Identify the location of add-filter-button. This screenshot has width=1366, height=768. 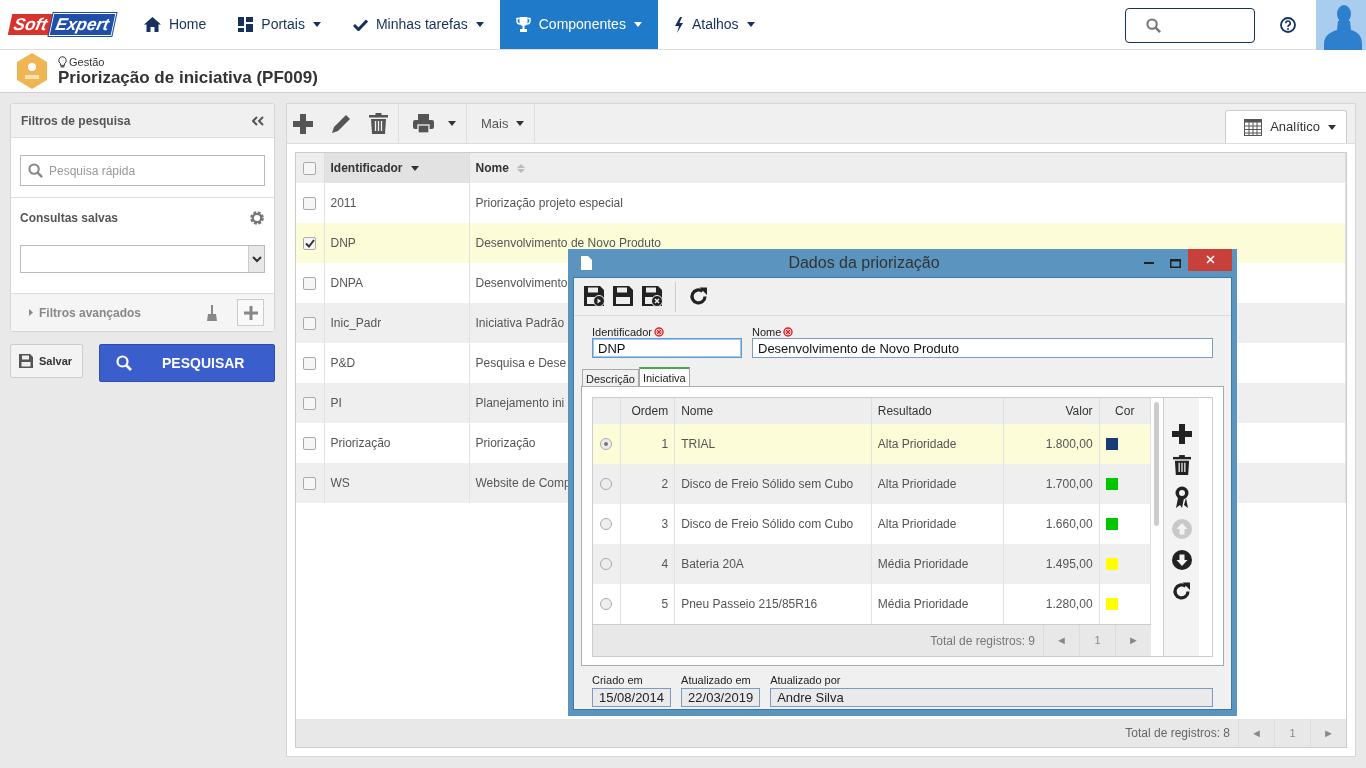
(250, 312).